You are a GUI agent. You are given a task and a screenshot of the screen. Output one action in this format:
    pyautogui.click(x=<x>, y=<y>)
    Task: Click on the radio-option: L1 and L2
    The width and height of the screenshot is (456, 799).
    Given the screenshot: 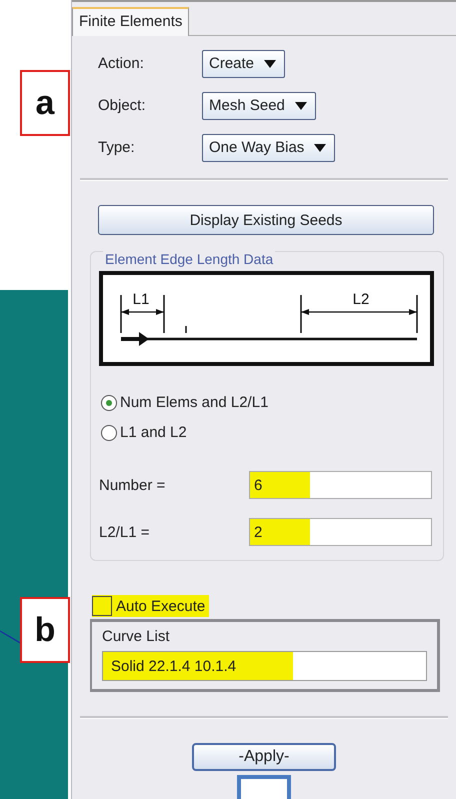 What is the action you would take?
    pyautogui.click(x=268, y=433)
    